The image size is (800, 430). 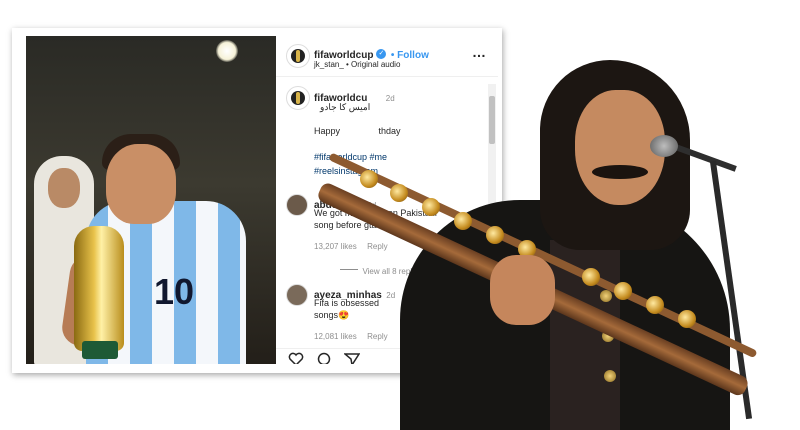 I want to click on microphone, so click(x=664, y=146).